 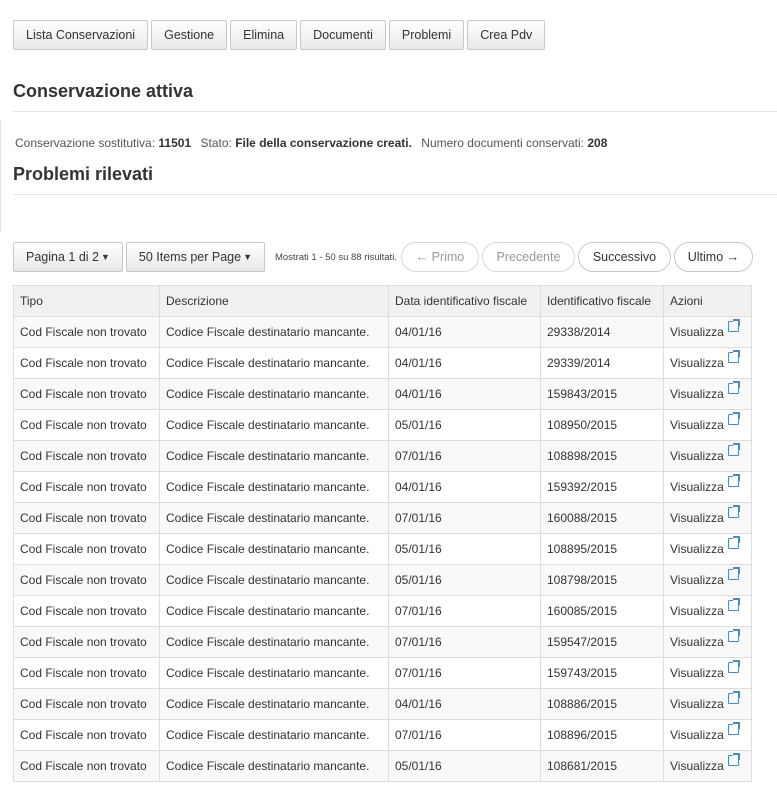 What do you see at coordinates (216, 143) in the screenshot?
I see `stato-label: Stato:` at bounding box center [216, 143].